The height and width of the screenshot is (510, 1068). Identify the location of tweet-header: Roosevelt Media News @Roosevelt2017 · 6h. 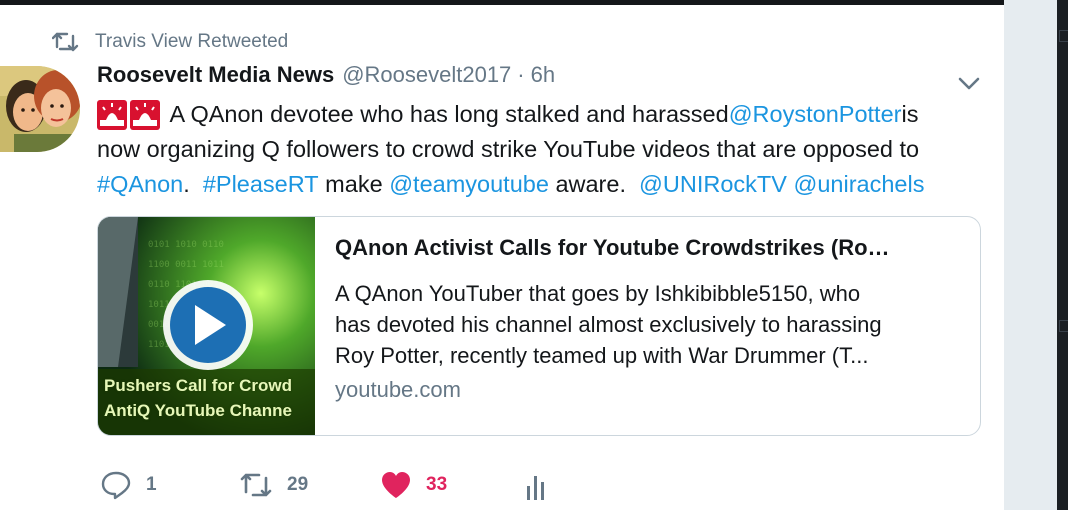
(326, 77).